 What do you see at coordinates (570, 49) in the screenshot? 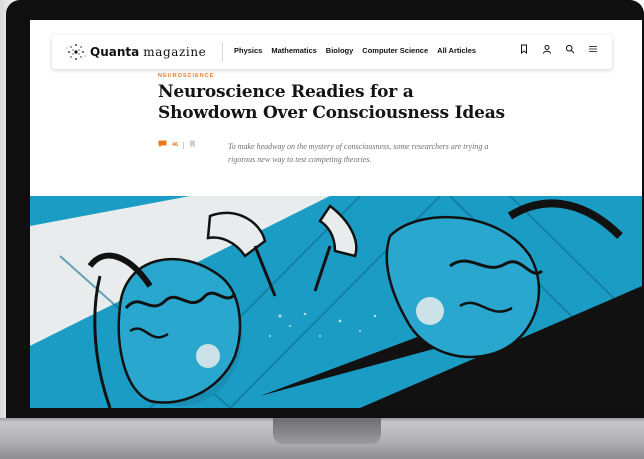
I see `search-icon` at bounding box center [570, 49].